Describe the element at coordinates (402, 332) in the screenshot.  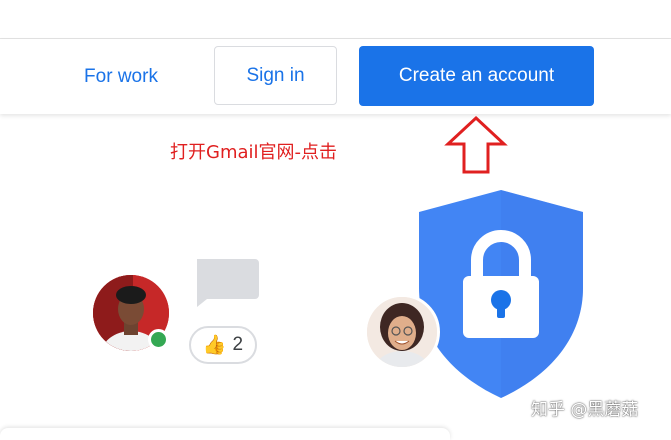
I see `avatar` at that location.